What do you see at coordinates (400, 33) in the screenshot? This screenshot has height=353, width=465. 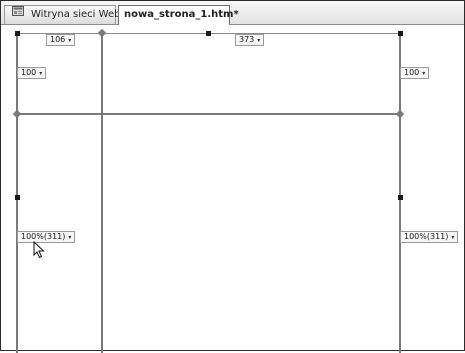 I see `resize-handle-top-right` at bounding box center [400, 33].